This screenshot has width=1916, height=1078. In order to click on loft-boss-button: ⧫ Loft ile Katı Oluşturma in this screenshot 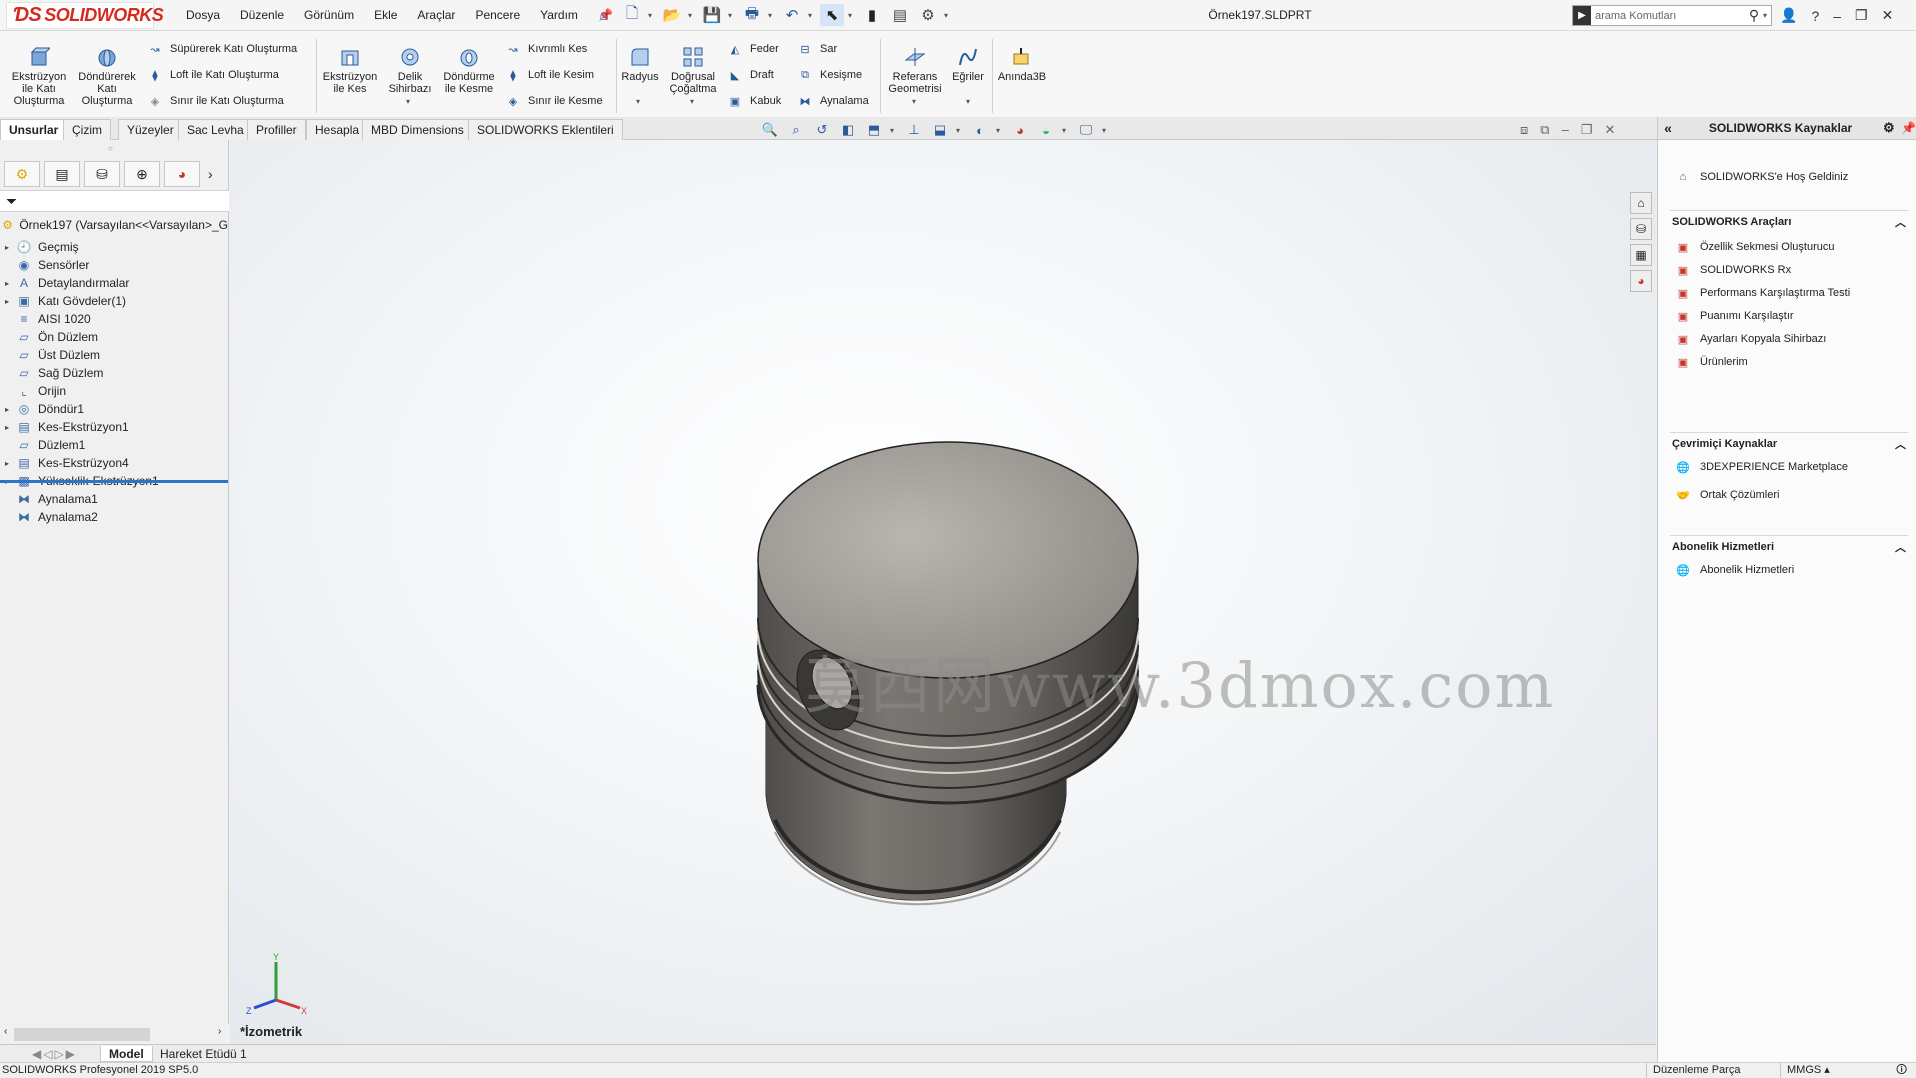, I will do `click(212, 75)`.